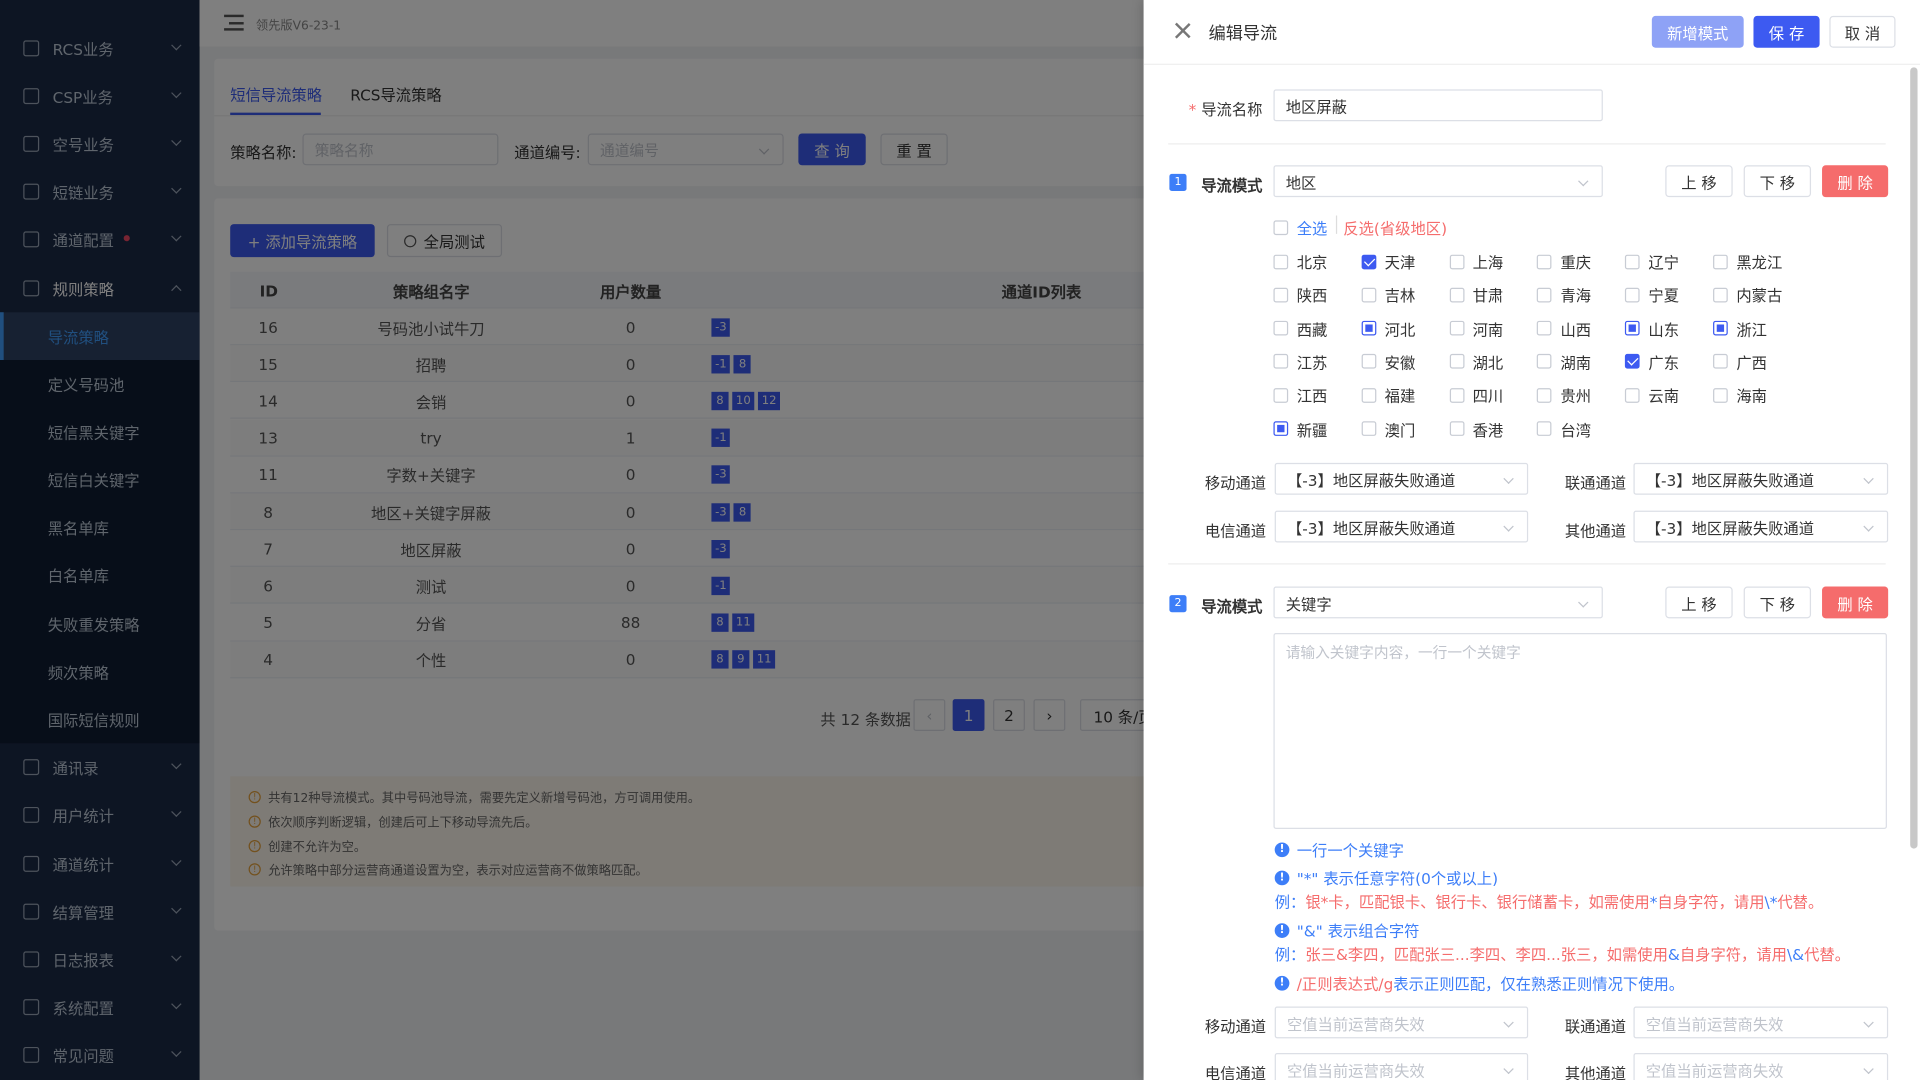 The height and width of the screenshot is (1080, 1920). What do you see at coordinates (1300, 361) in the screenshot?
I see `province-checkbox: 江苏` at bounding box center [1300, 361].